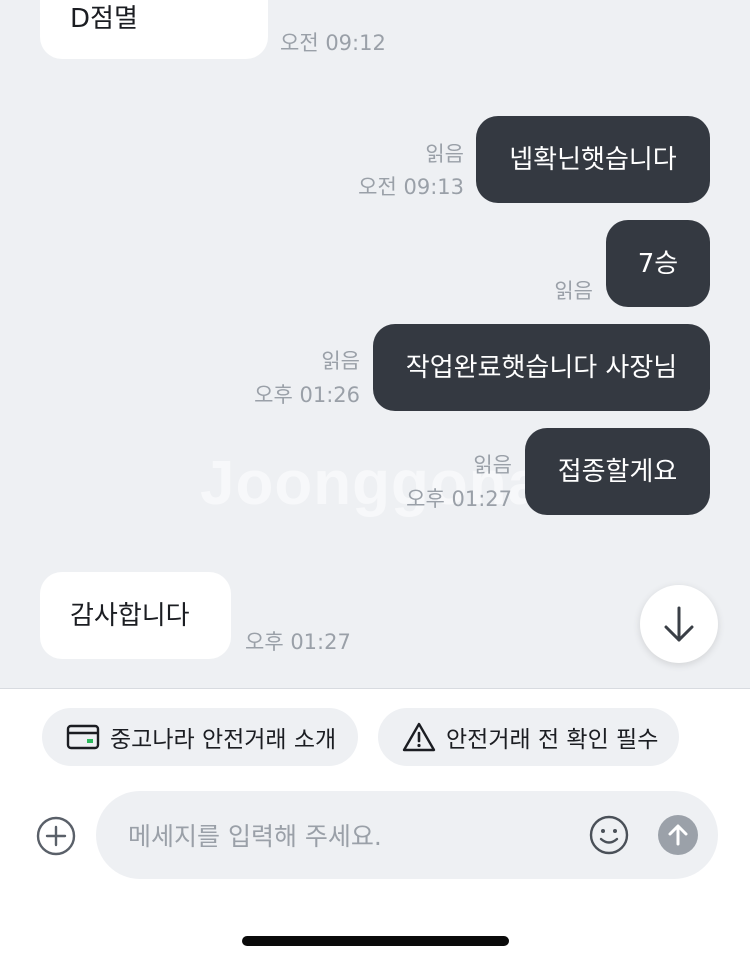 The width and height of the screenshot is (750, 964). What do you see at coordinates (130, 615) in the screenshot?
I see `message-text: 감사합니다` at bounding box center [130, 615].